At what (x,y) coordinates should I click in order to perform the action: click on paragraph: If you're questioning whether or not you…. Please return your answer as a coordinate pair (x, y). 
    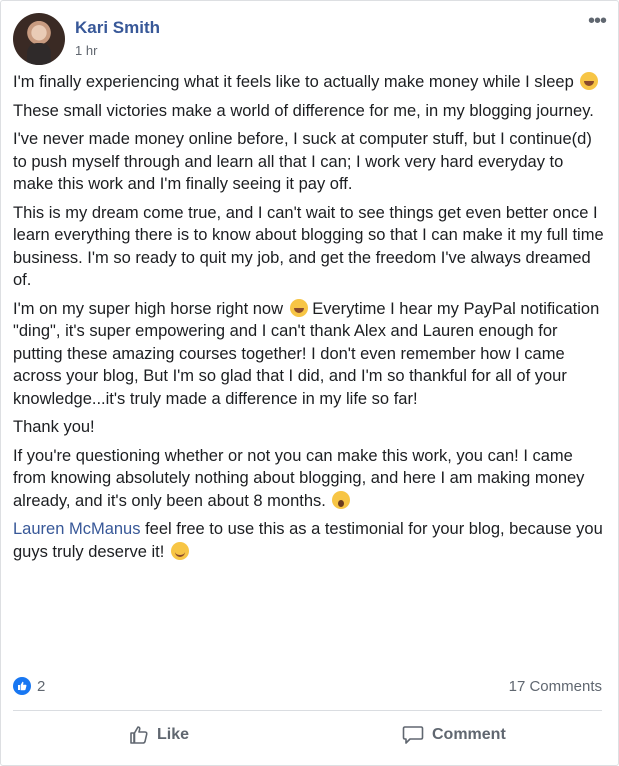
    Looking at the image, I should click on (310, 479).